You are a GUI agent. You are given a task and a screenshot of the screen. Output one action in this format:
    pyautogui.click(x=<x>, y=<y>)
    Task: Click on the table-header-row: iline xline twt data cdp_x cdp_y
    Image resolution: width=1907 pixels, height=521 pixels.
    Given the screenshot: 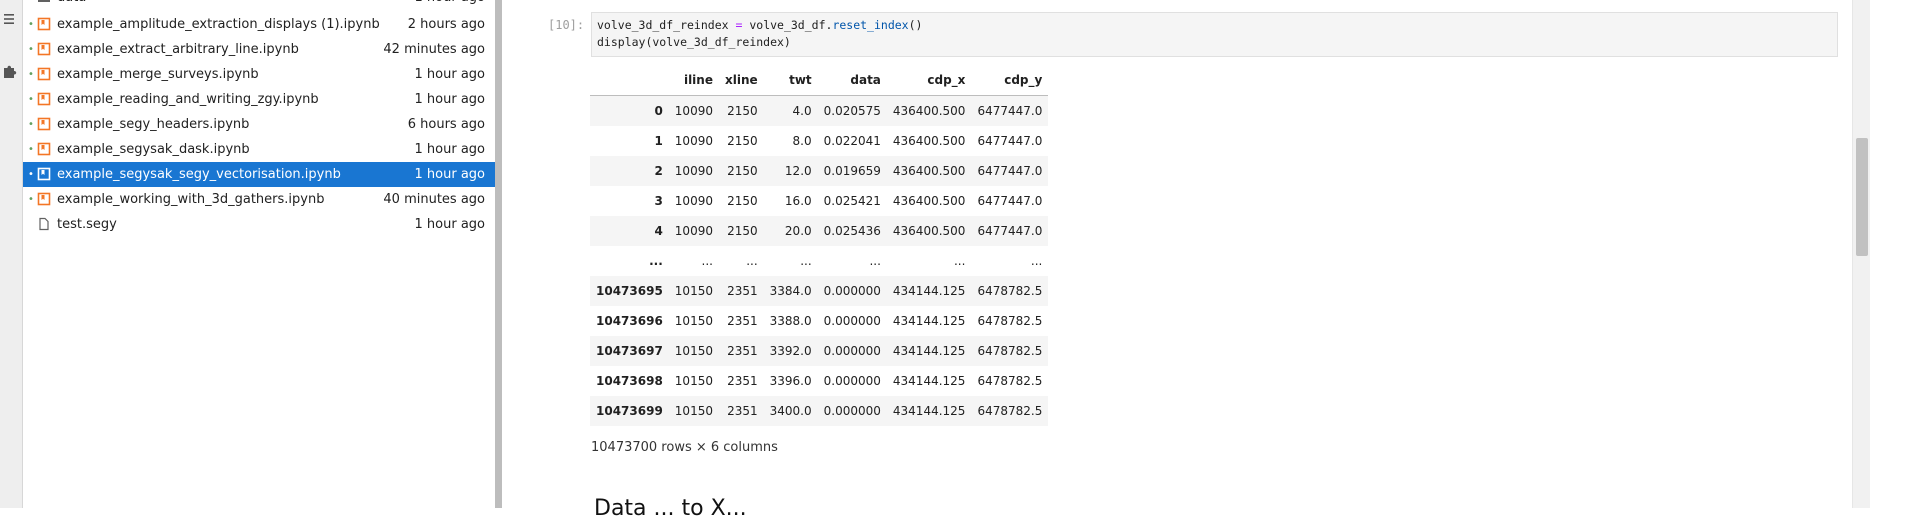 What is the action you would take?
    pyautogui.click(x=819, y=80)
    